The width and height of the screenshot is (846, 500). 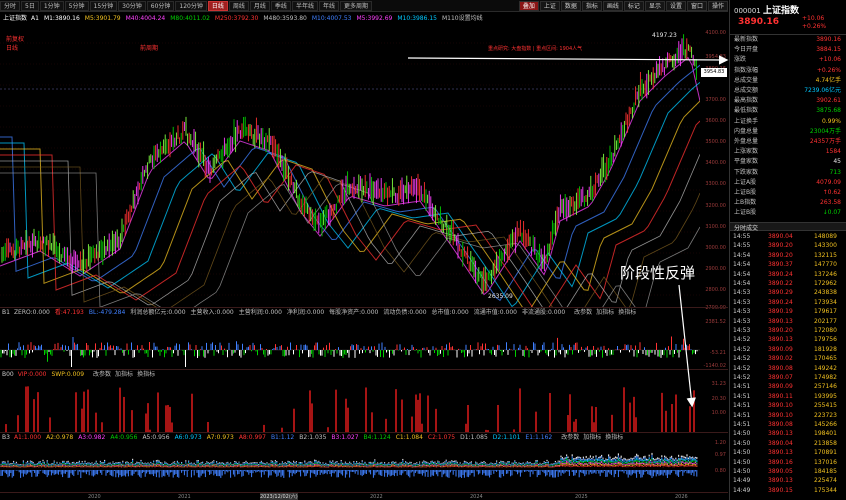 I want to click on tick-row: 14:55 3890.20 143300, so click(x=788, y=246).